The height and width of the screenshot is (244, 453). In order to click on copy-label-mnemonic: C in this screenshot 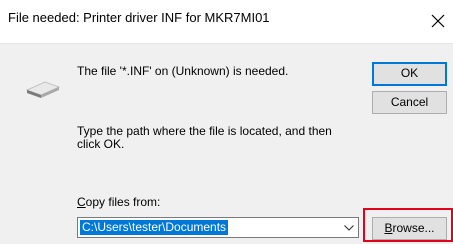, I will do `click(81, 202)`.